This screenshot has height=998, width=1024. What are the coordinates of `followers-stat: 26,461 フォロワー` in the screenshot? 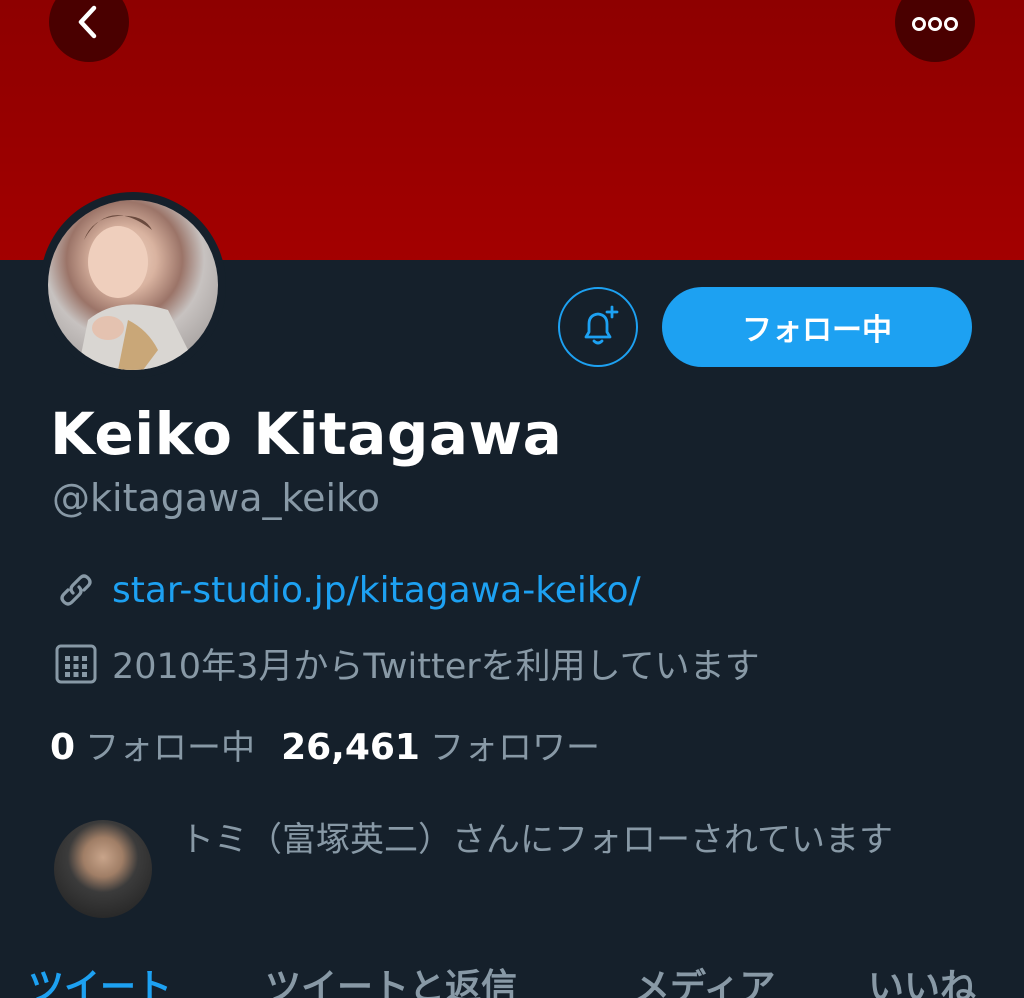 It's located at (440, 744).